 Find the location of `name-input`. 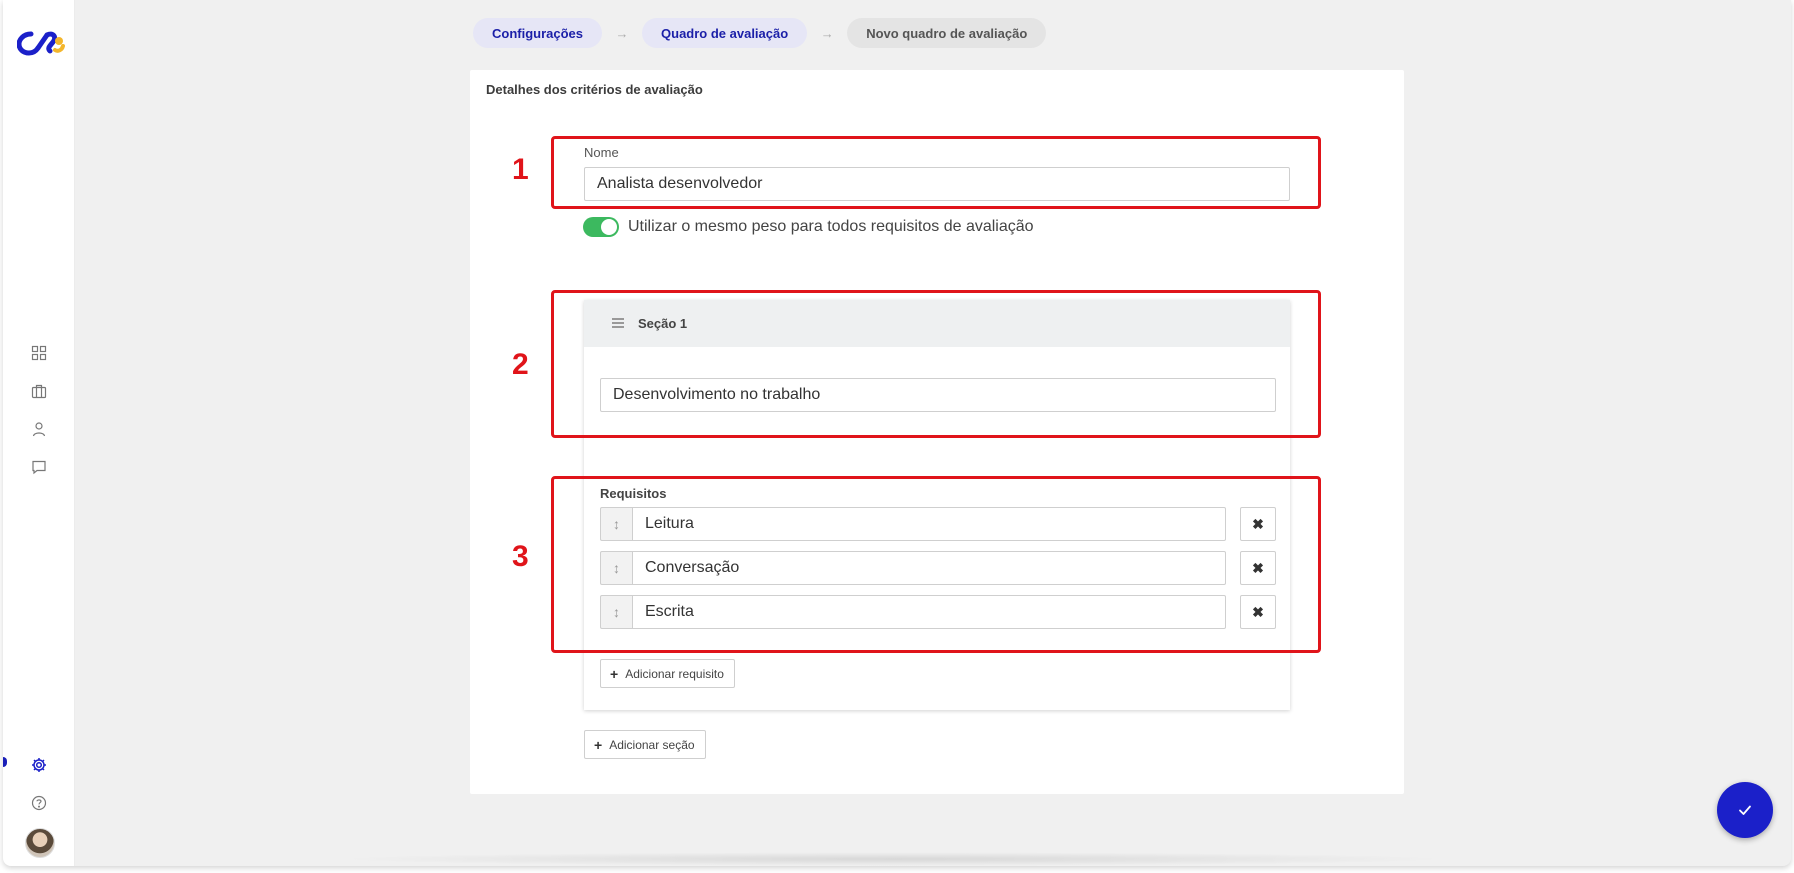

name-input is located at coordinates (937, 184).